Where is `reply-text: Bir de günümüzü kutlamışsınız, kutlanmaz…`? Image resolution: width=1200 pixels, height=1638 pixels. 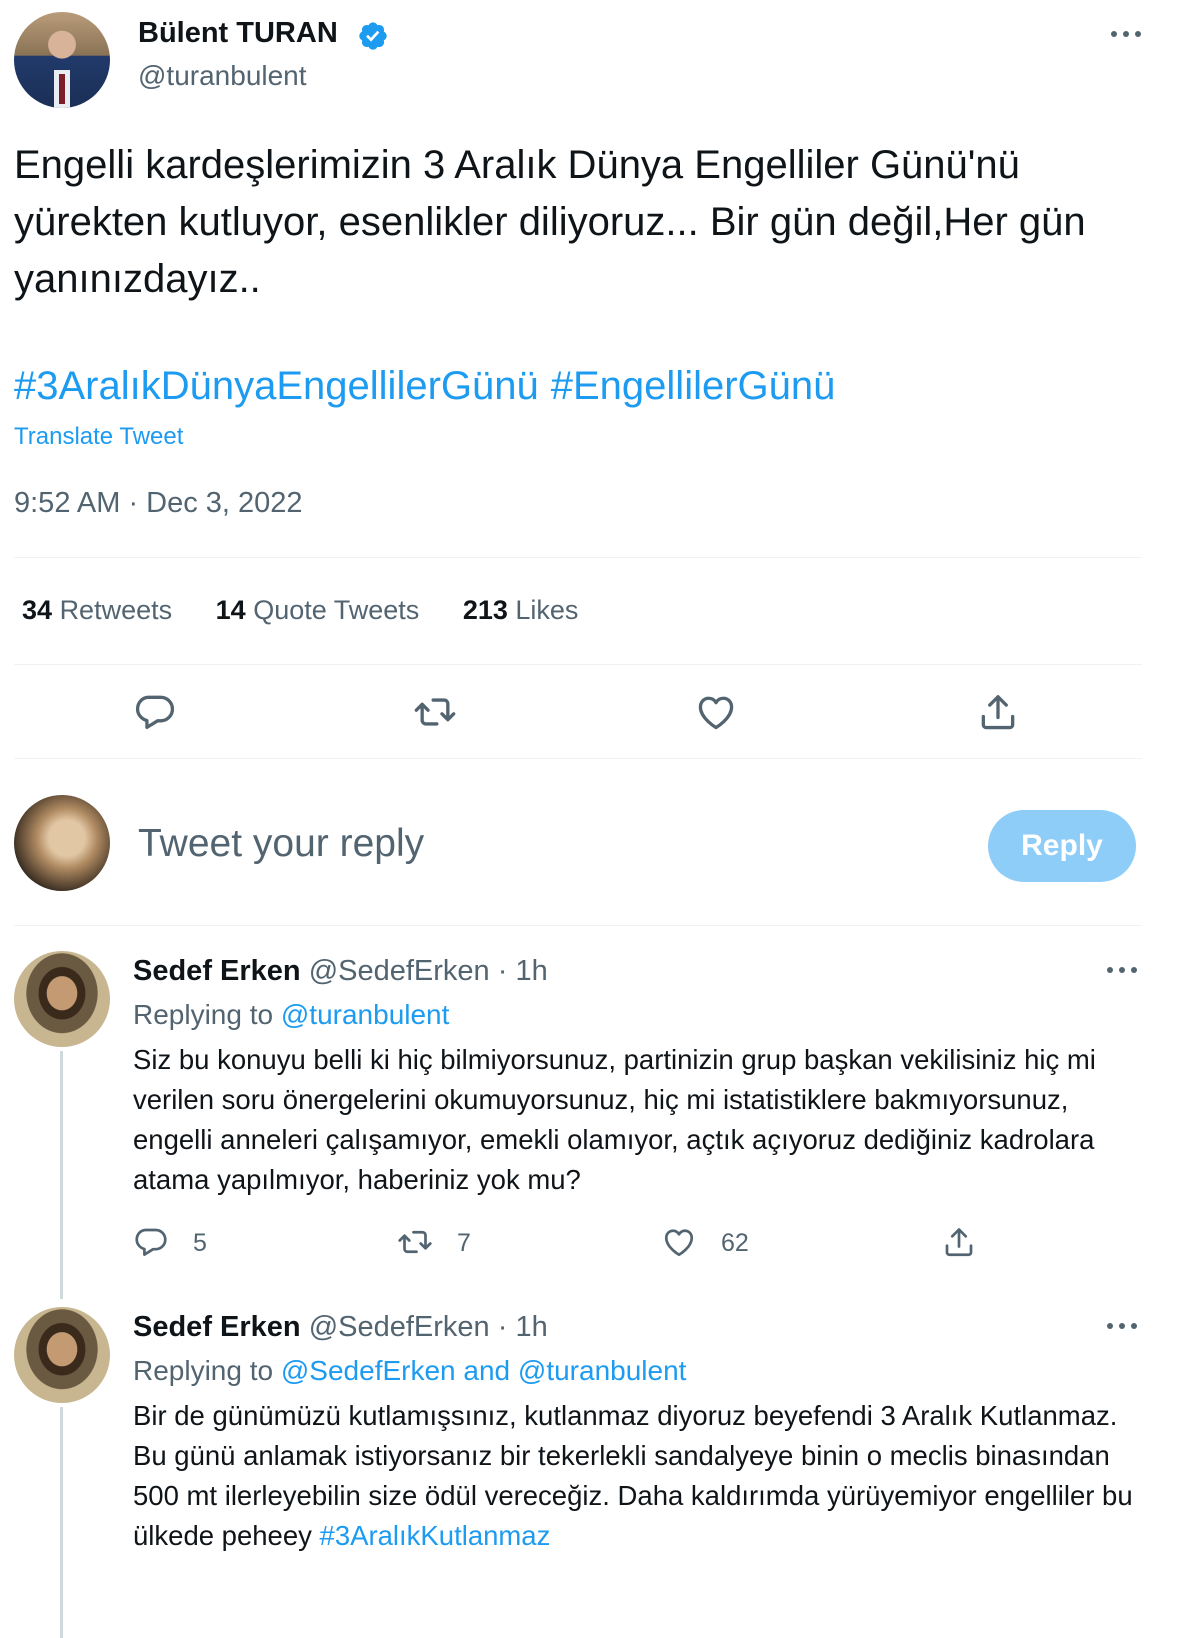
reply-text: Bir de günümüzü kutlamışsınız, kutlanmaz… is located at coordinates (633, 1475).